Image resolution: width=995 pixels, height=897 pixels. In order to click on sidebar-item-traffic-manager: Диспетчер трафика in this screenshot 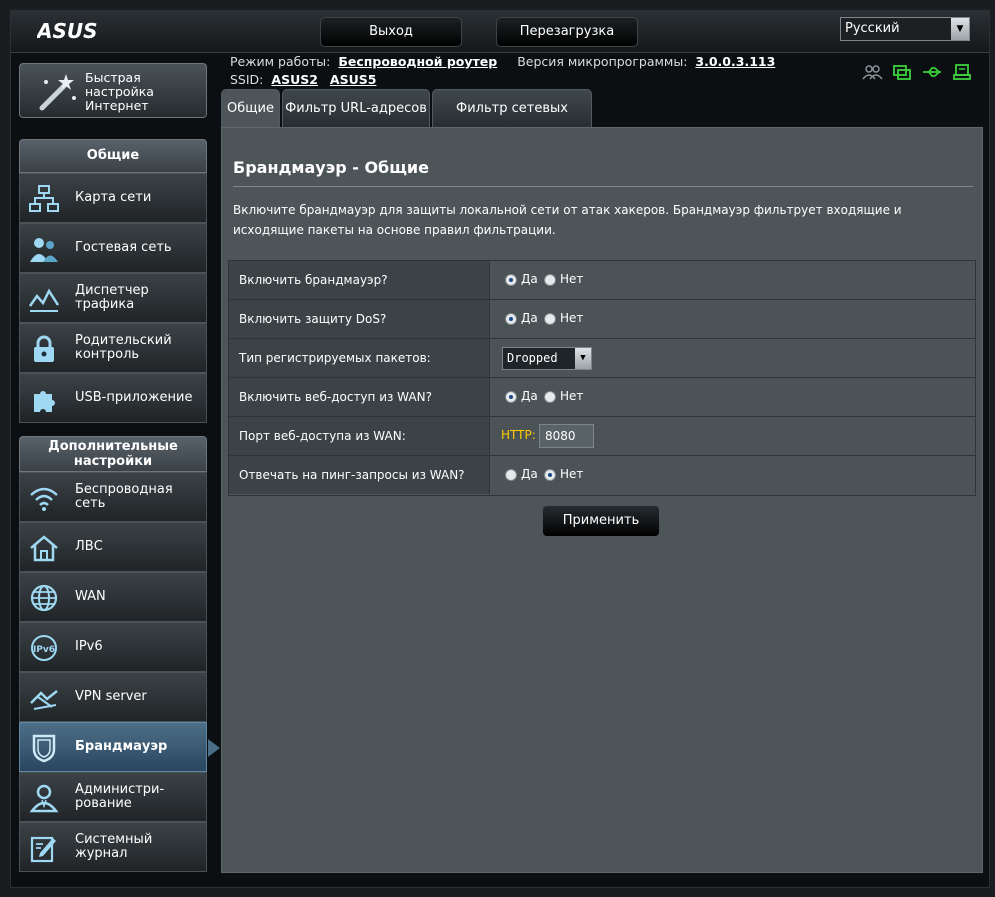, I will do `click(113, 298)`.